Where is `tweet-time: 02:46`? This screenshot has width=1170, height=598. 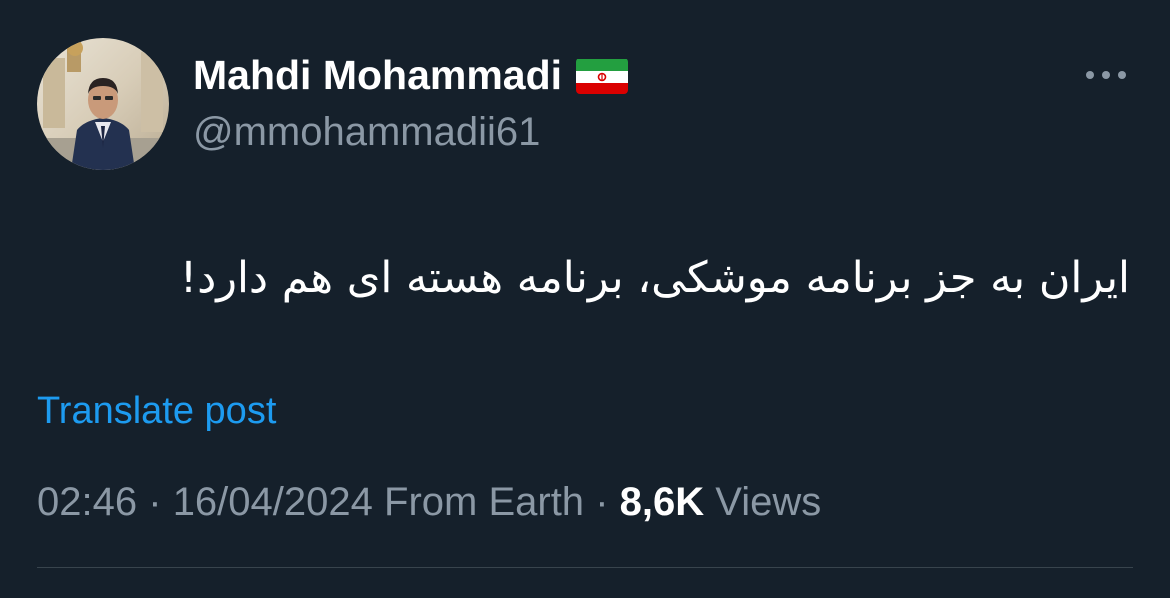
tweet-time: 02:46 is located at coordinates (87, 502).